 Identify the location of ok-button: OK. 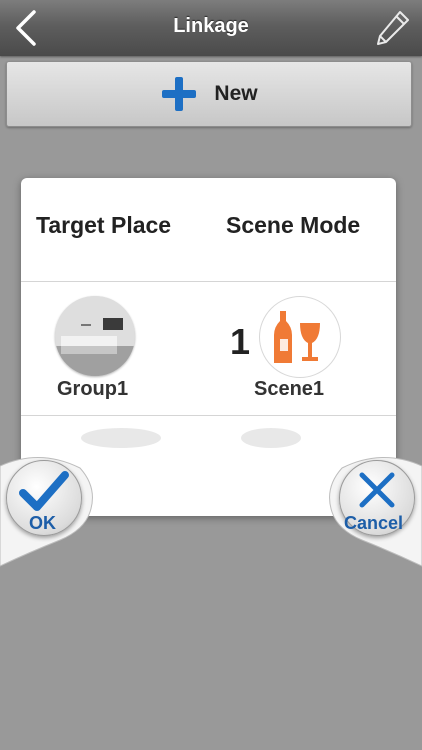
(44, 498).